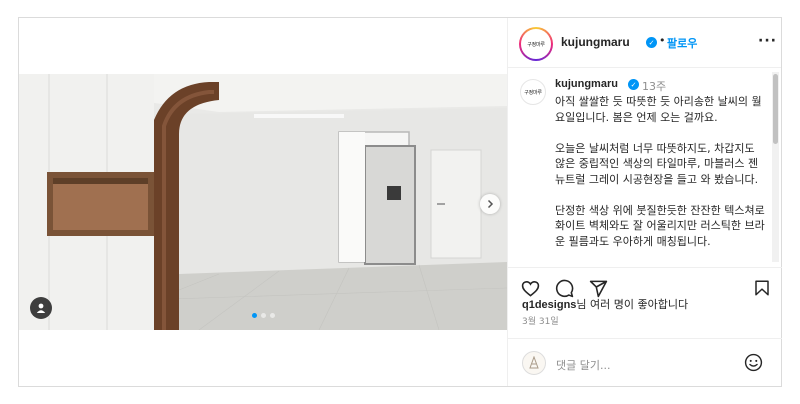  I want to click on comment-icon, so click(564, 288).